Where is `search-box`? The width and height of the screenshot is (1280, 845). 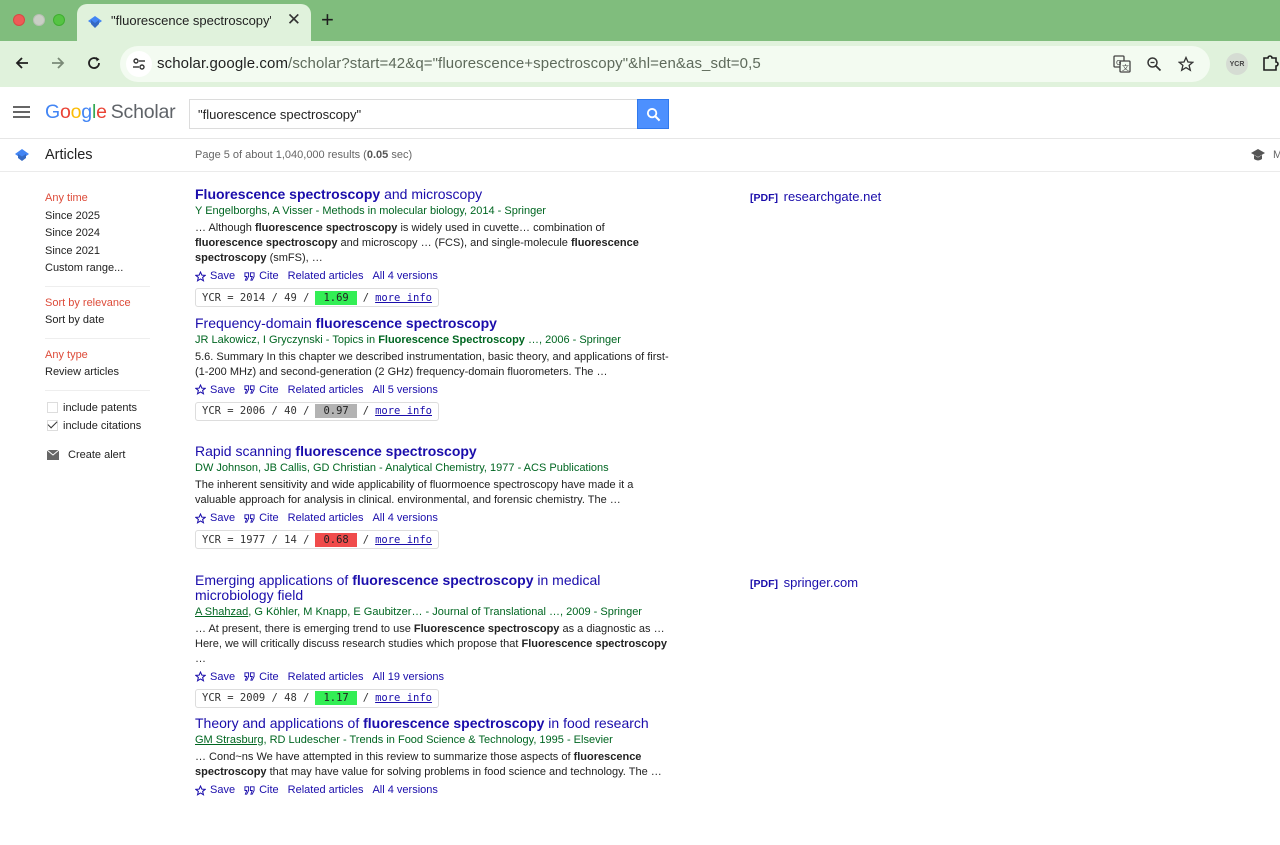
search-box is located at coordinates (413, 114).